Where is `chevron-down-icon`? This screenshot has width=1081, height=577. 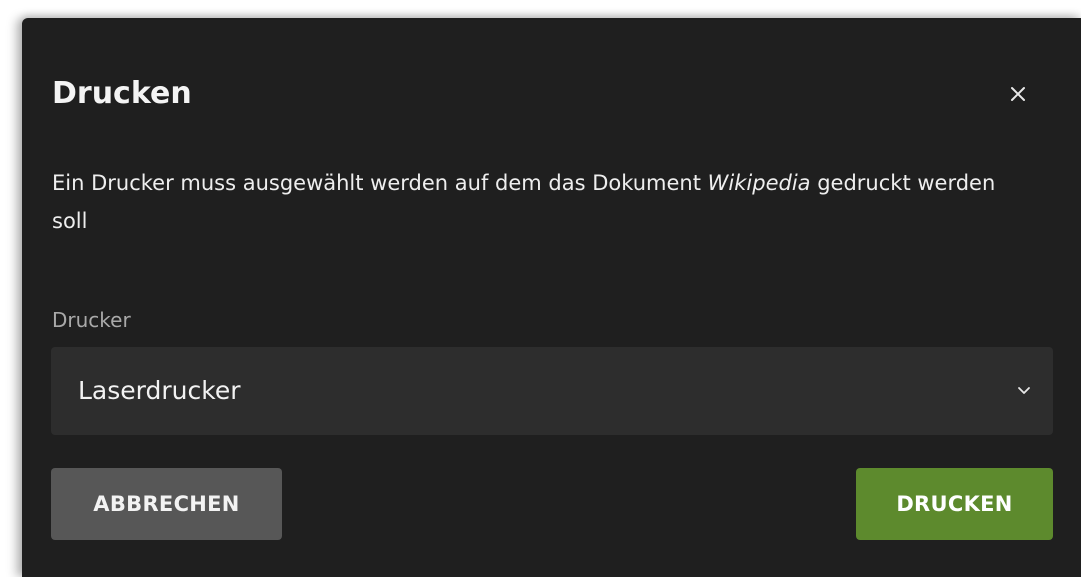 chevron-down-icon is located at coordinates (1024, 390).